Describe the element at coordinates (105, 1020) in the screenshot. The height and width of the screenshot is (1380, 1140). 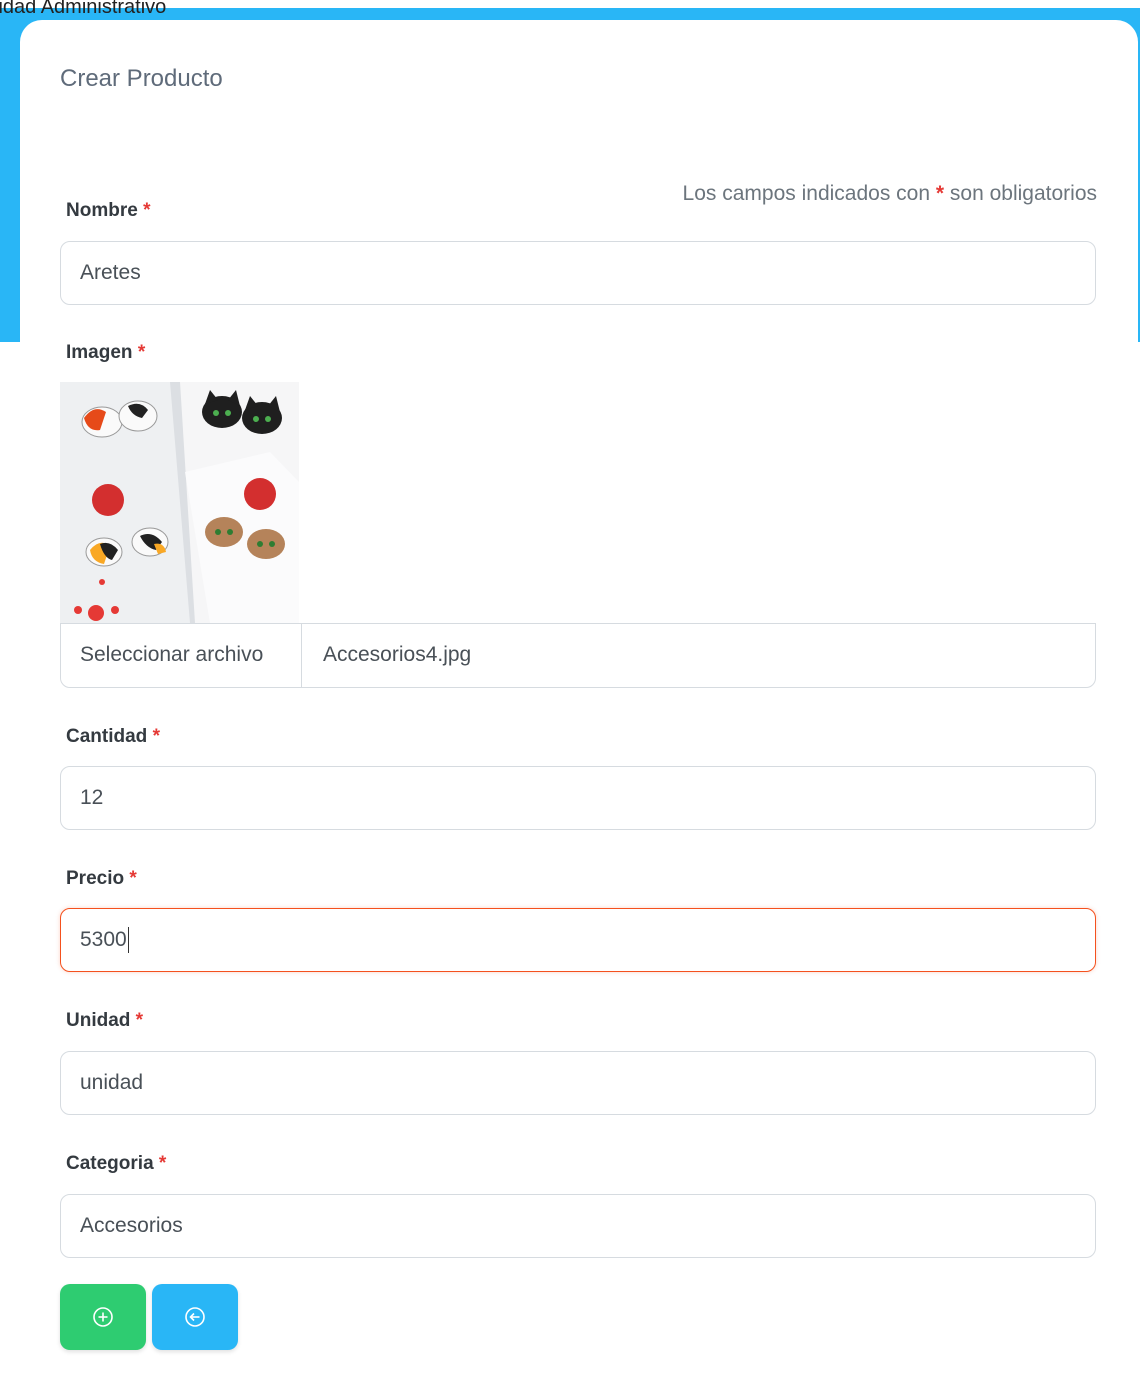
I see `unidad-label: Unidad *` at that location.